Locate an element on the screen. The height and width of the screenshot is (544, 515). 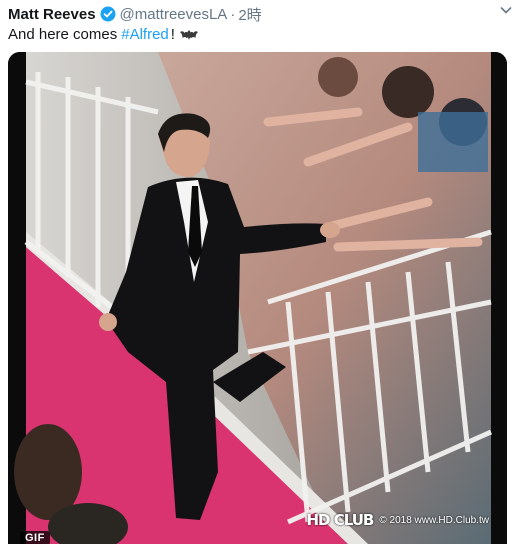
watermark-logo: HD CLUB is located at coordinates (340, 520).